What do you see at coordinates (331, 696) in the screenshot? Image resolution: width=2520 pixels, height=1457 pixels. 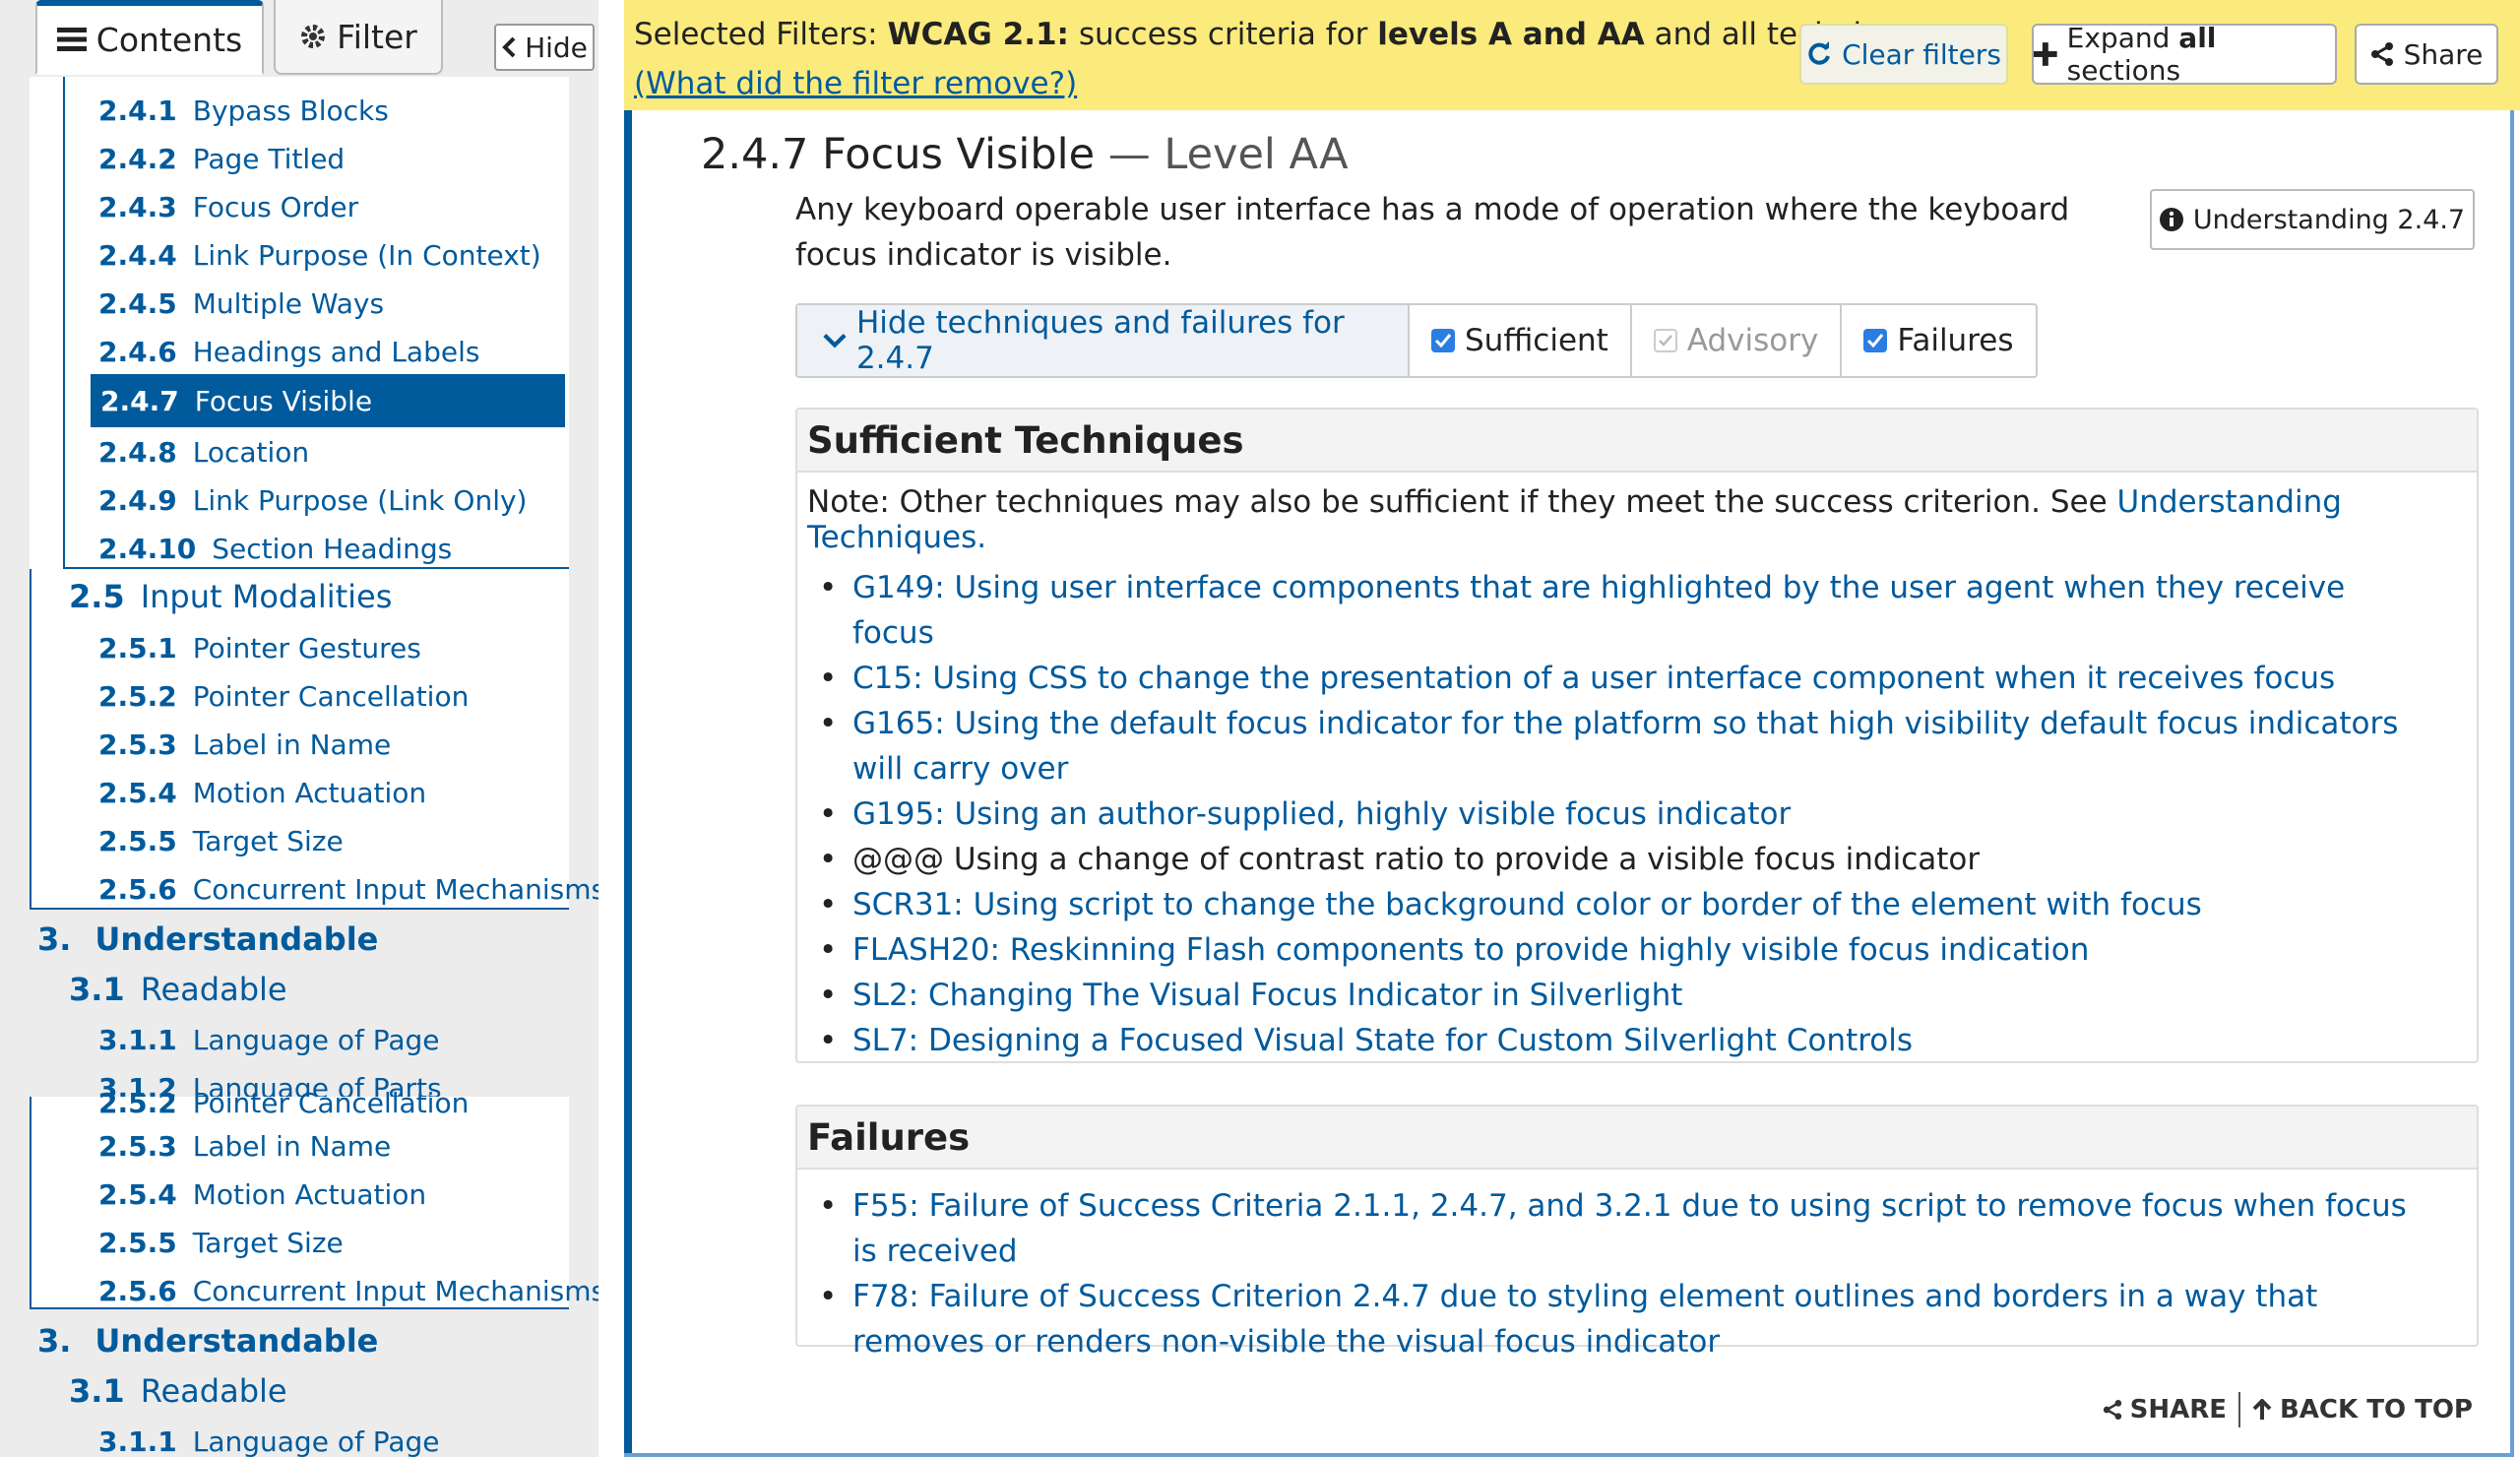 I see `toc-item-label: Pointer Cancellation` at bounding box center [331, 696].